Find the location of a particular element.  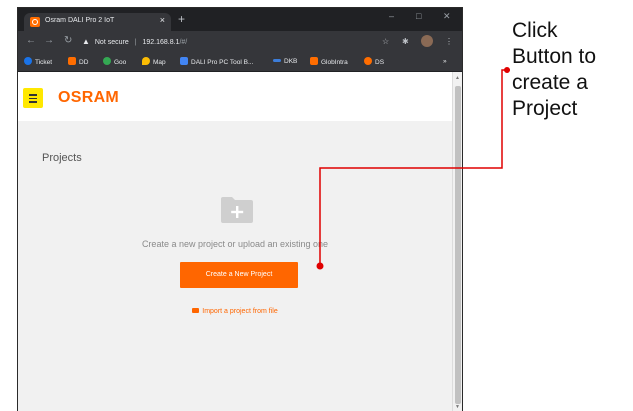

dali-tool-bookmark-icon is located at coordinates (184, 61).